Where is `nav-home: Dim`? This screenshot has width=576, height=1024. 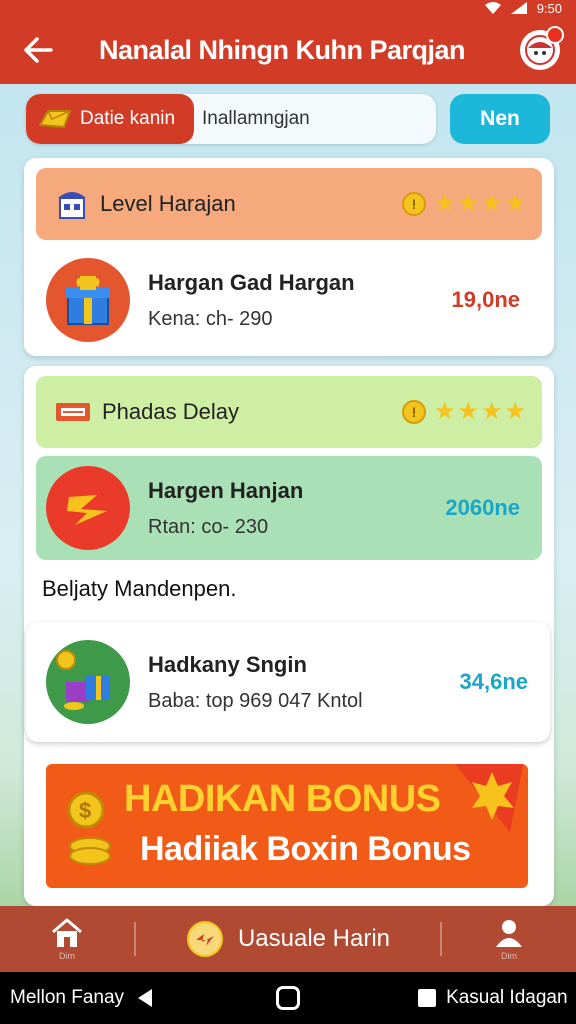 nav-home: Dim is located at coordinates (67, 939).